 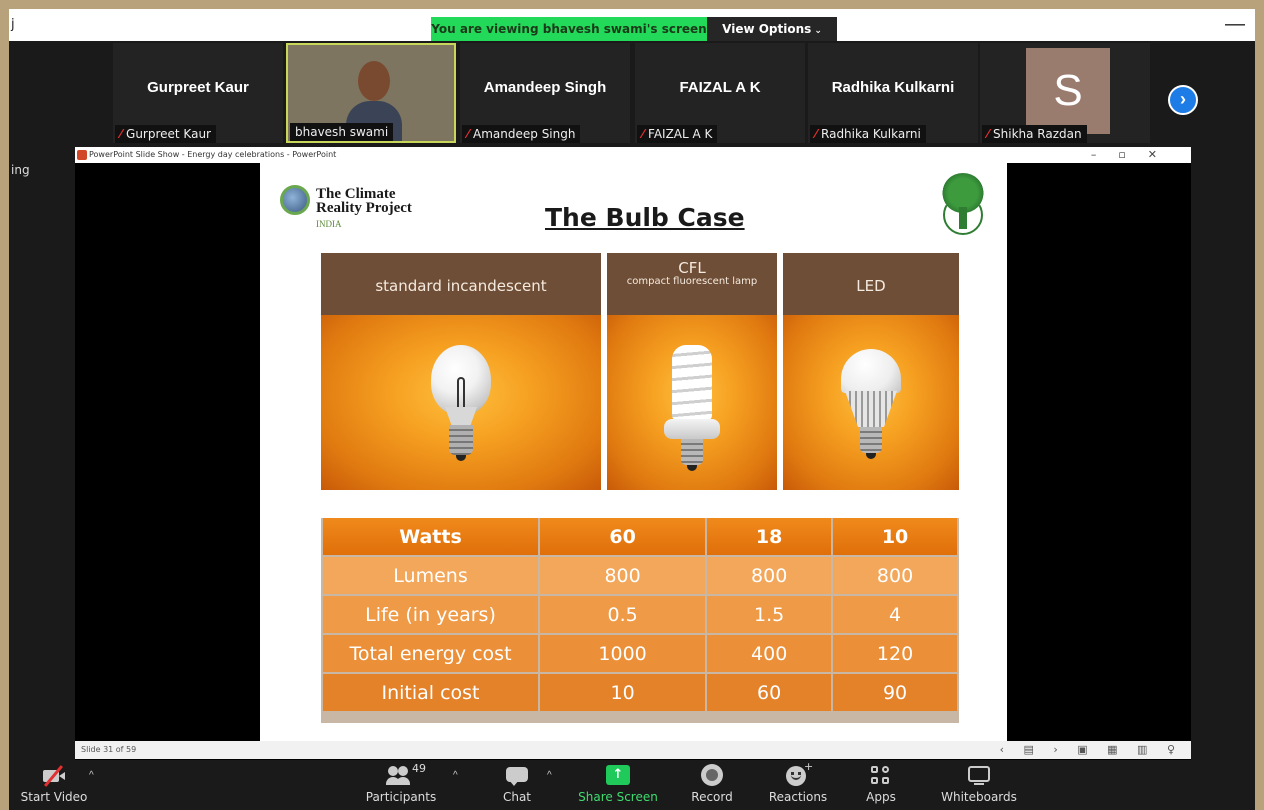 I want to click on participants-button: 49 Participants, so click(x=401, y=783).